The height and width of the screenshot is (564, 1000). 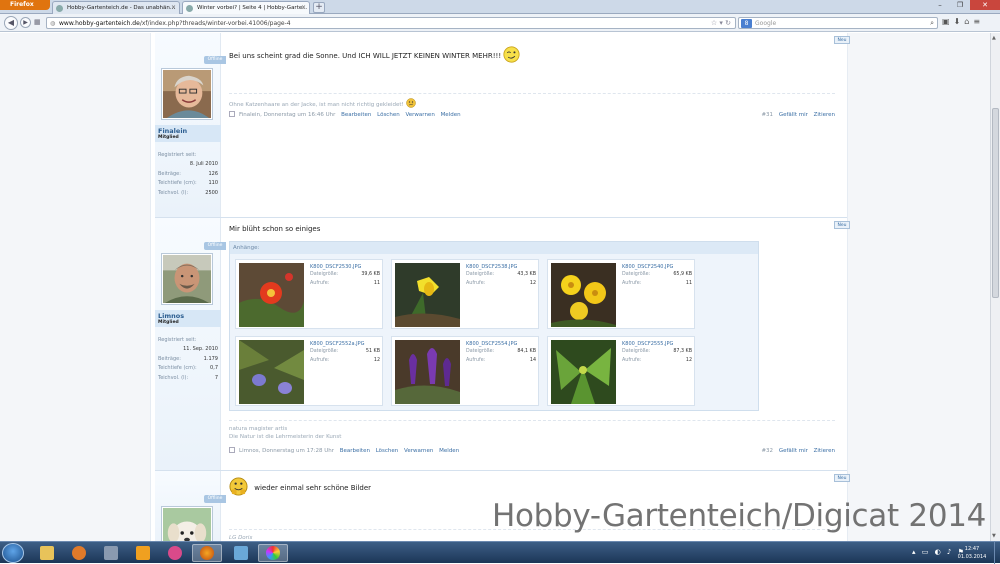 I want to click on bookmark-star-icon: ☆ ▾ ↻, so click(x=721, y=23).